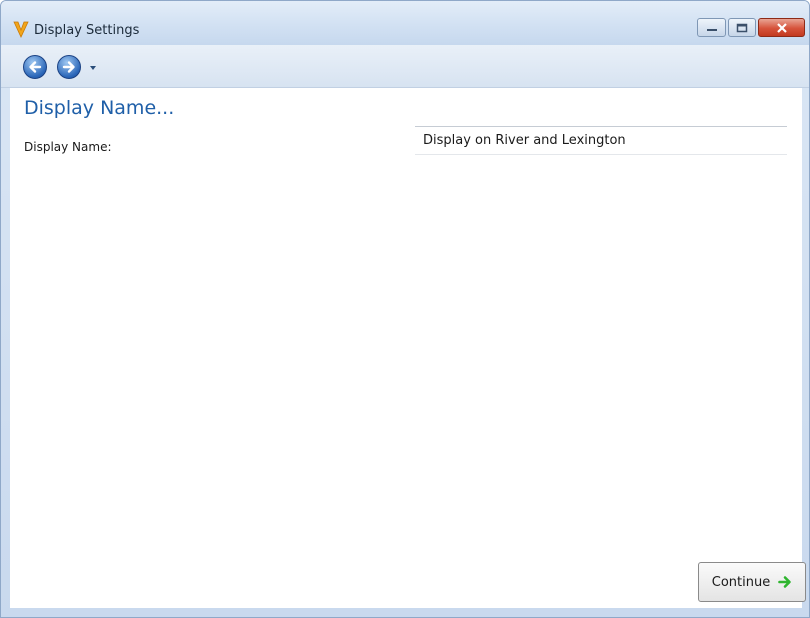  I want to click on maximize-button, so click(742, 27).